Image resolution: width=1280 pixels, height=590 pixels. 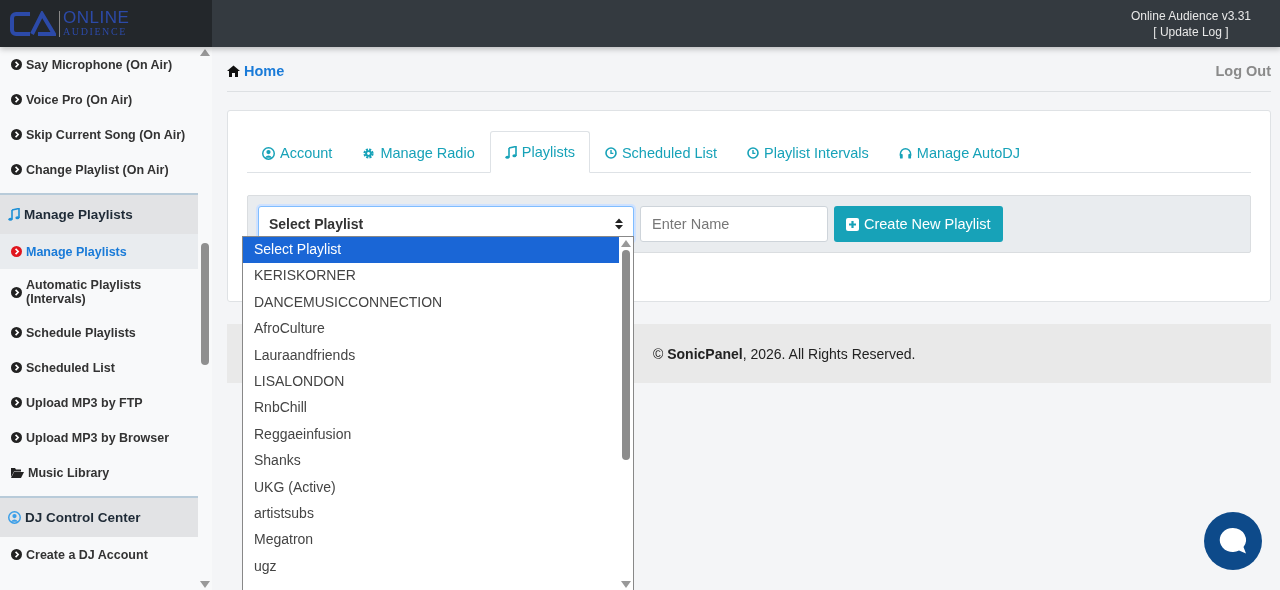 I want to click on sidebar-item: Manage Playlists, so click(x=99, y=251).